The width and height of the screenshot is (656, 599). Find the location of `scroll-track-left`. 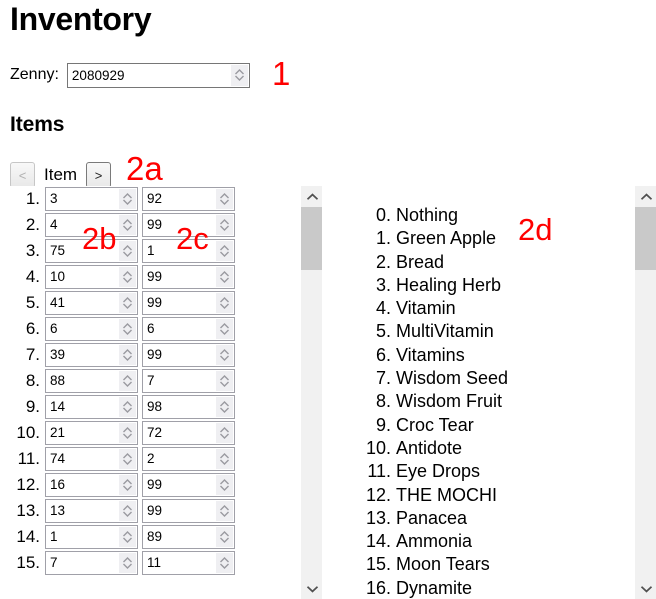

scroll-track-left is located at coordinates (311, 392).